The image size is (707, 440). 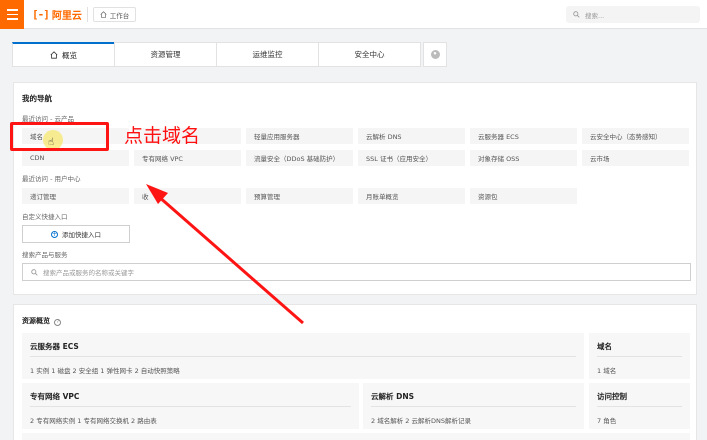 I want to click on product-link: 专有网络 VPC, so click(x=187, y=158).